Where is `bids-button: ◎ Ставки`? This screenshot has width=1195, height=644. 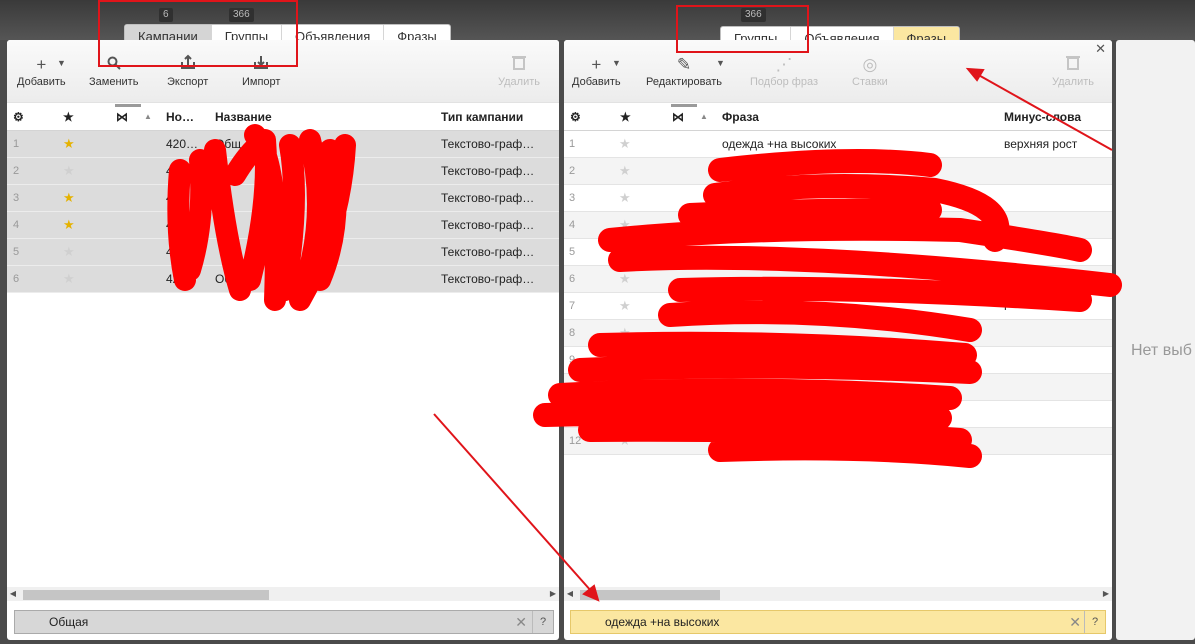
bids-button: ◎ Ставки is located at coordinates (870, 71).